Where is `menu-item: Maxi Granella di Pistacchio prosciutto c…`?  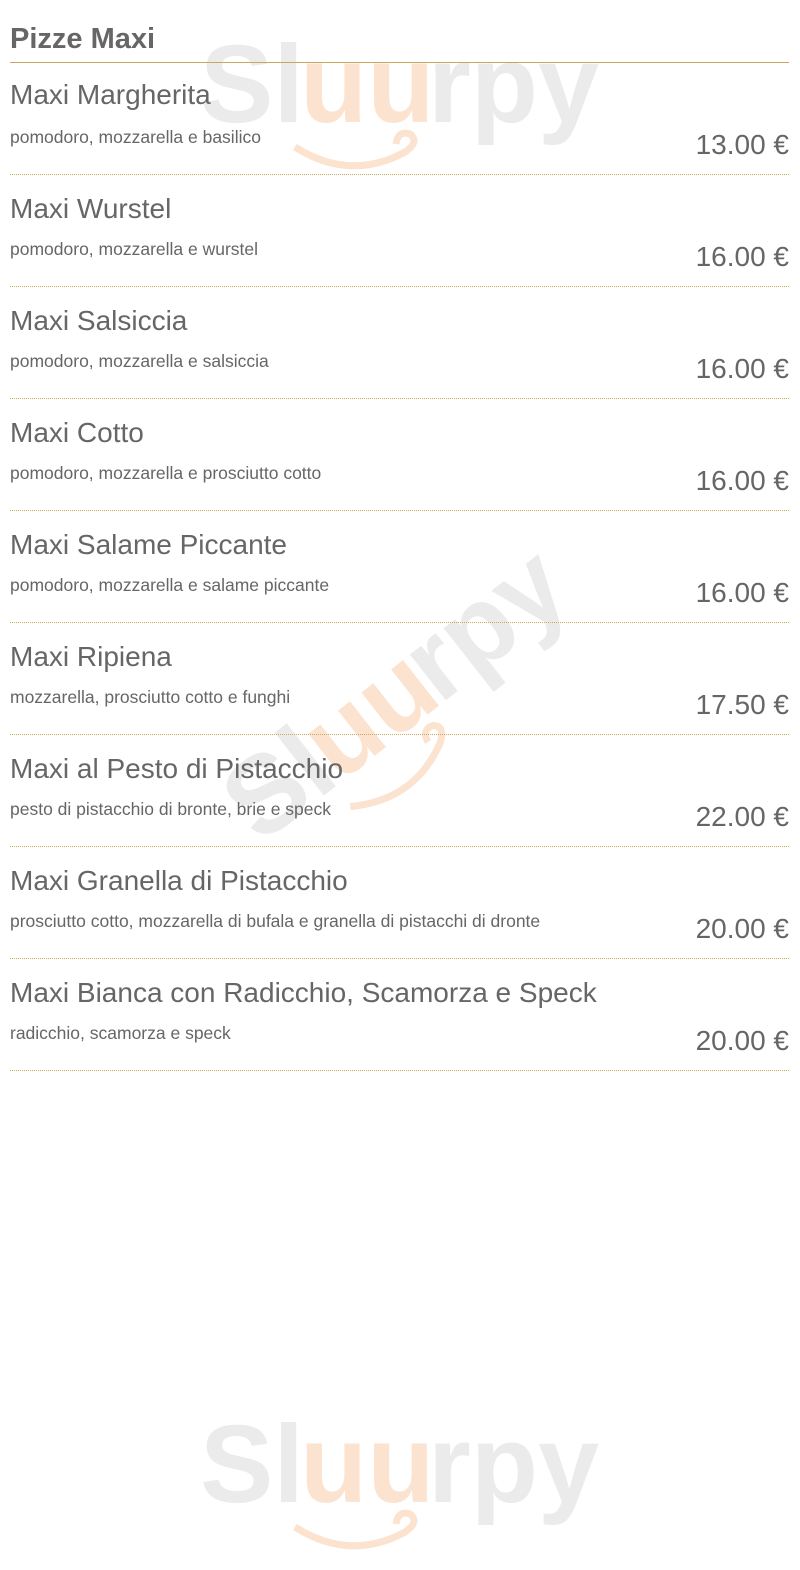
menu-item: Maxi Granella di Pistacchio prosciutto c… is located at coordinates (399, 903).